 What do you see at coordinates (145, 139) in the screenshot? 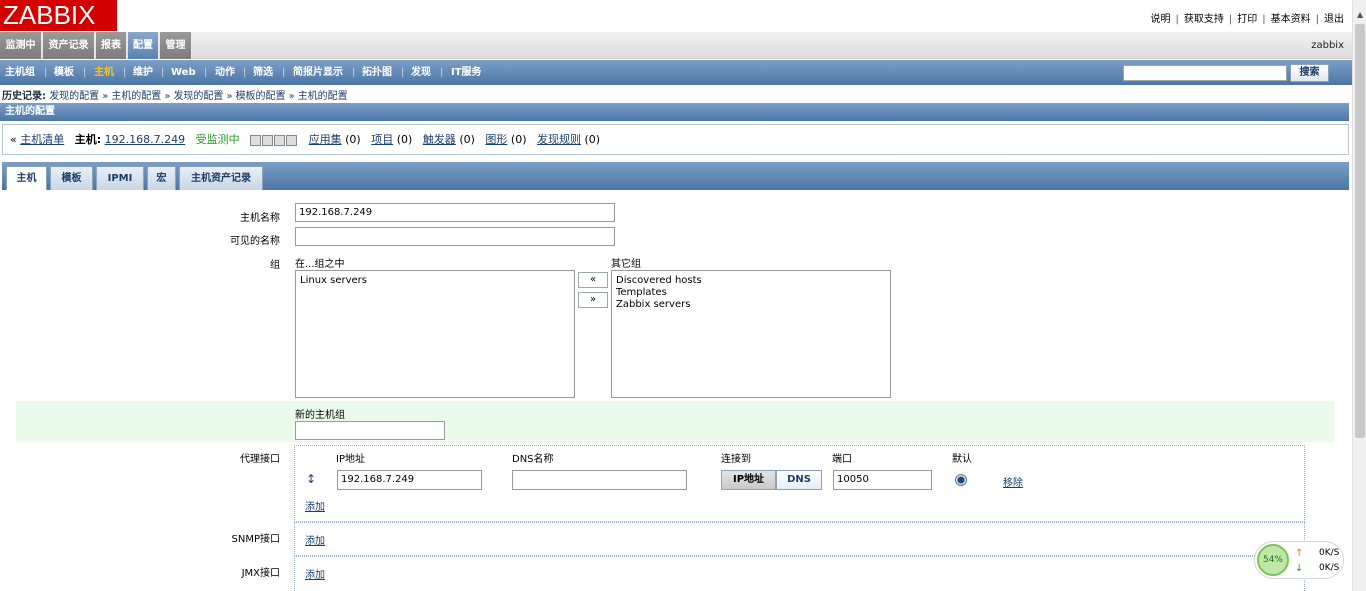
I see `host-name-link: 192.168.7.249` at bounding box center [145, 139].